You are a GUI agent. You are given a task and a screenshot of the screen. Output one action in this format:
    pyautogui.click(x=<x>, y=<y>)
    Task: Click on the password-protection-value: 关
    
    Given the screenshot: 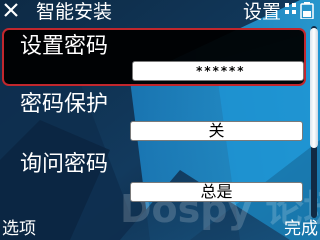 What is the action you would take?
    pyautogui.click(x=216, y=131)
    